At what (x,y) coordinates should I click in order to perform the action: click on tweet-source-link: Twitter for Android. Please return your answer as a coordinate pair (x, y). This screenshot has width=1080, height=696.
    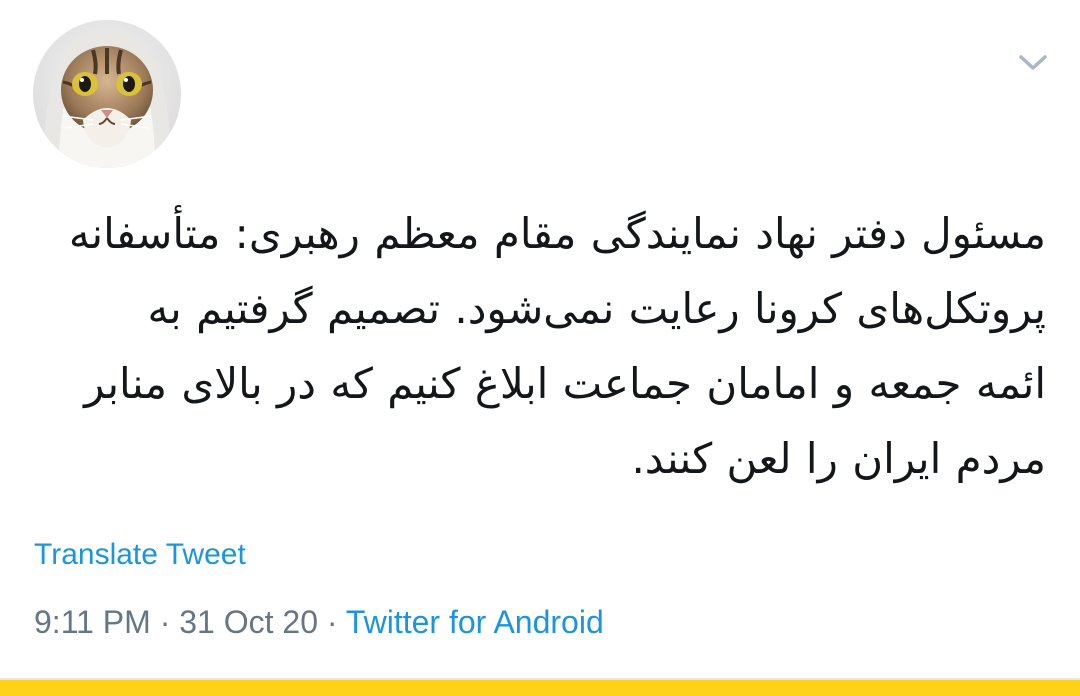
    Looking at the image, I should click on (475, 622).